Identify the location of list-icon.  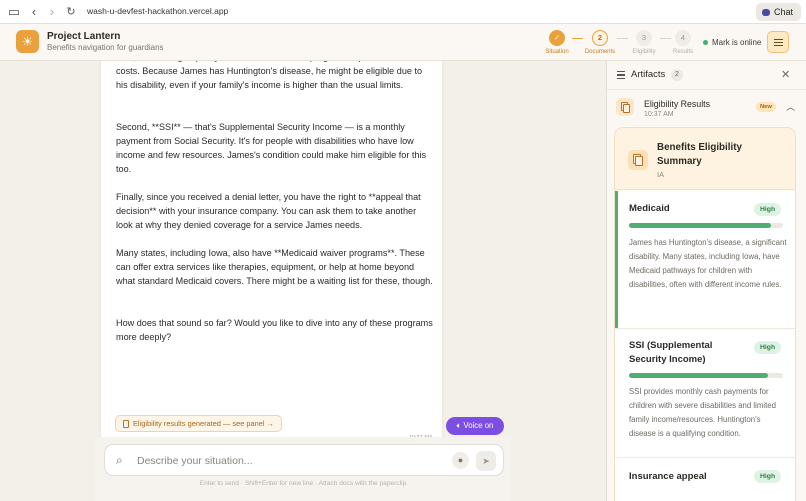
(621, 76).